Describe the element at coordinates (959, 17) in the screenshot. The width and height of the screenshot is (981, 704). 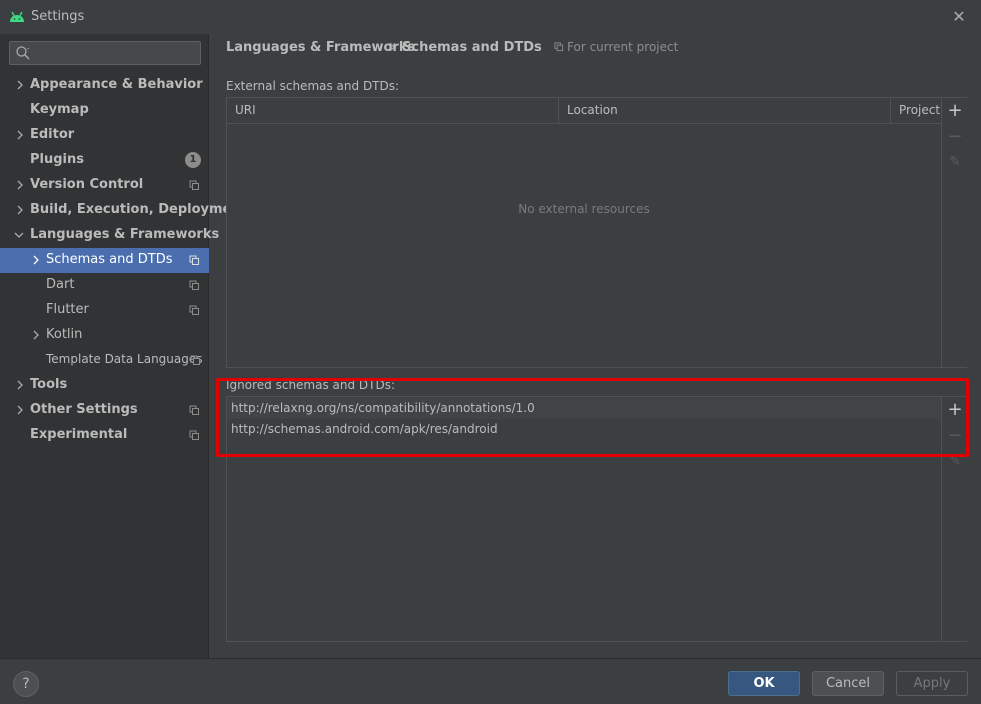
I see `close-icon: ✕` at that location.